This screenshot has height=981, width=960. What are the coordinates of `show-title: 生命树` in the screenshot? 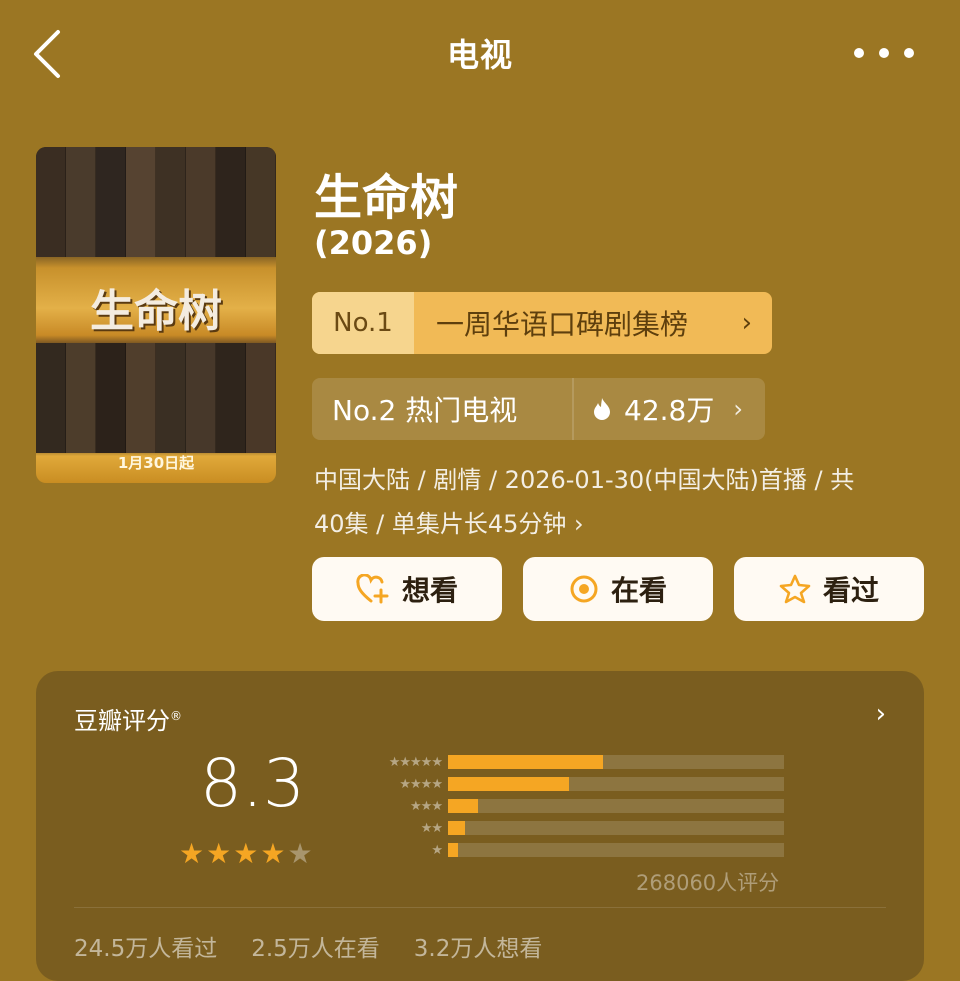 It's located at (386, 198).